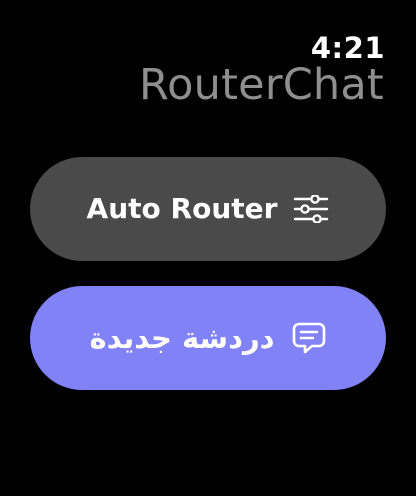 The height and width of the screenshot is (496, 416). I want to click on sliders-icon, so click(311, 209).